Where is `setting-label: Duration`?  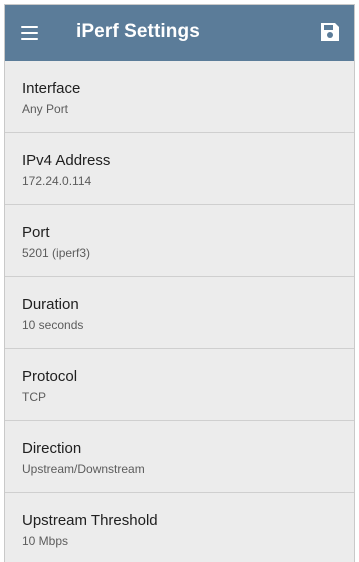 setting-label: Duration is located at coordinates (50, 304).